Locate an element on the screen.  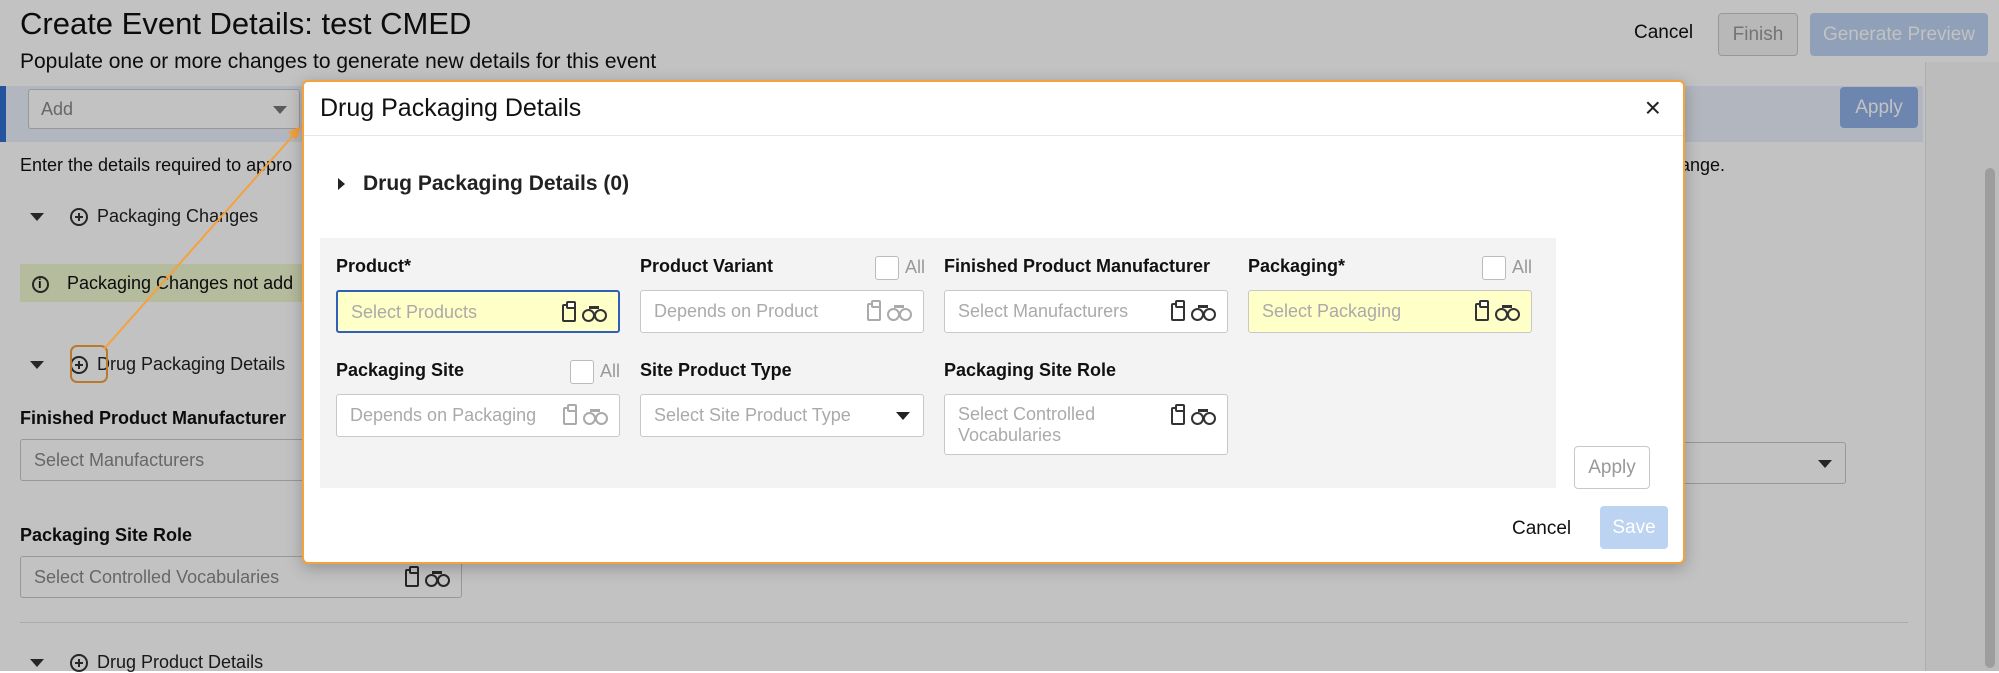
dialog-title: Drug Packaging Details is located at coordinates (451, 108).